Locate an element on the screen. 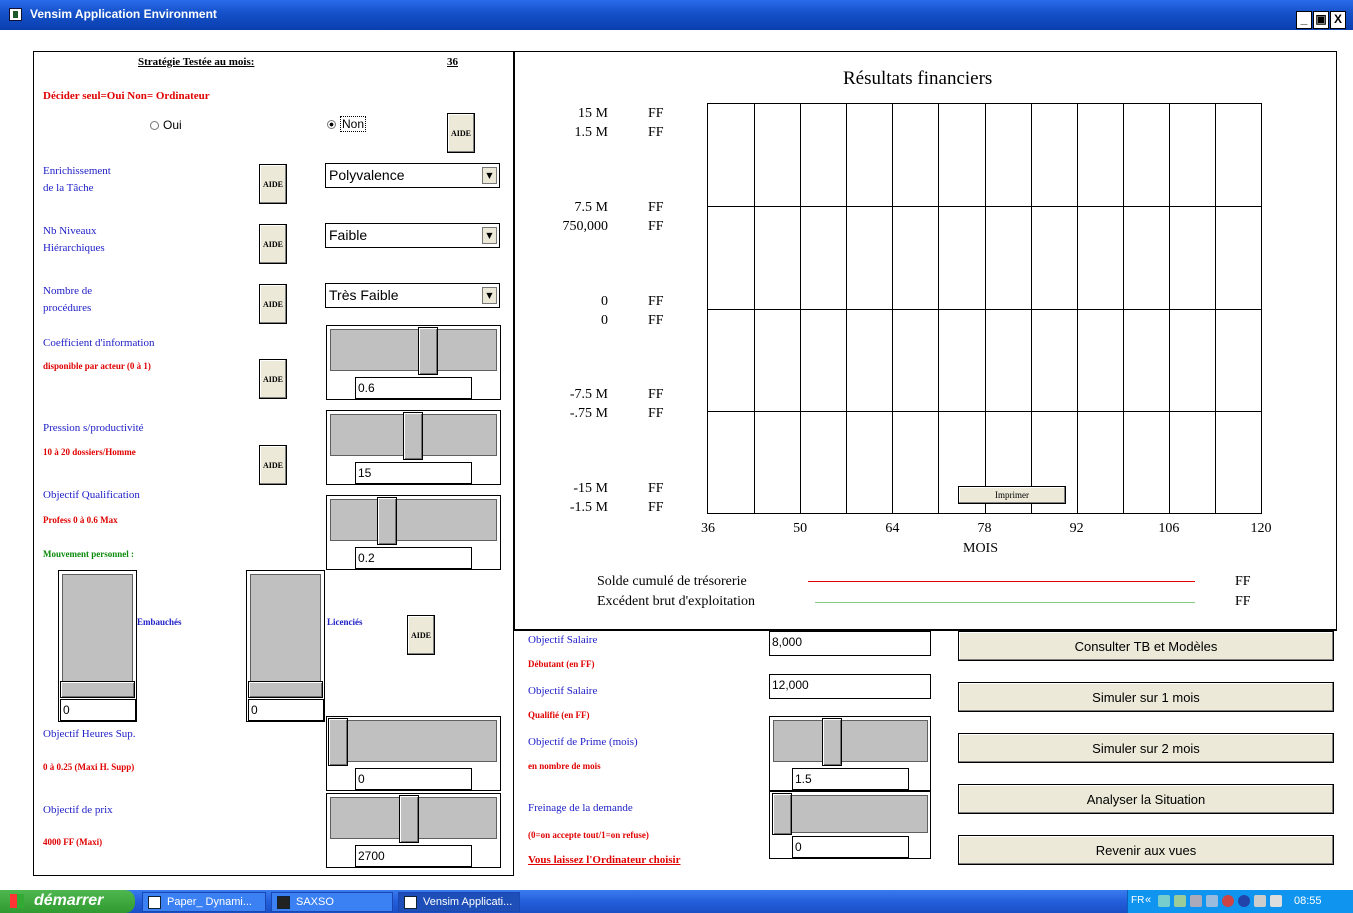  wifi-icon is located at coordinates (1276, 901).